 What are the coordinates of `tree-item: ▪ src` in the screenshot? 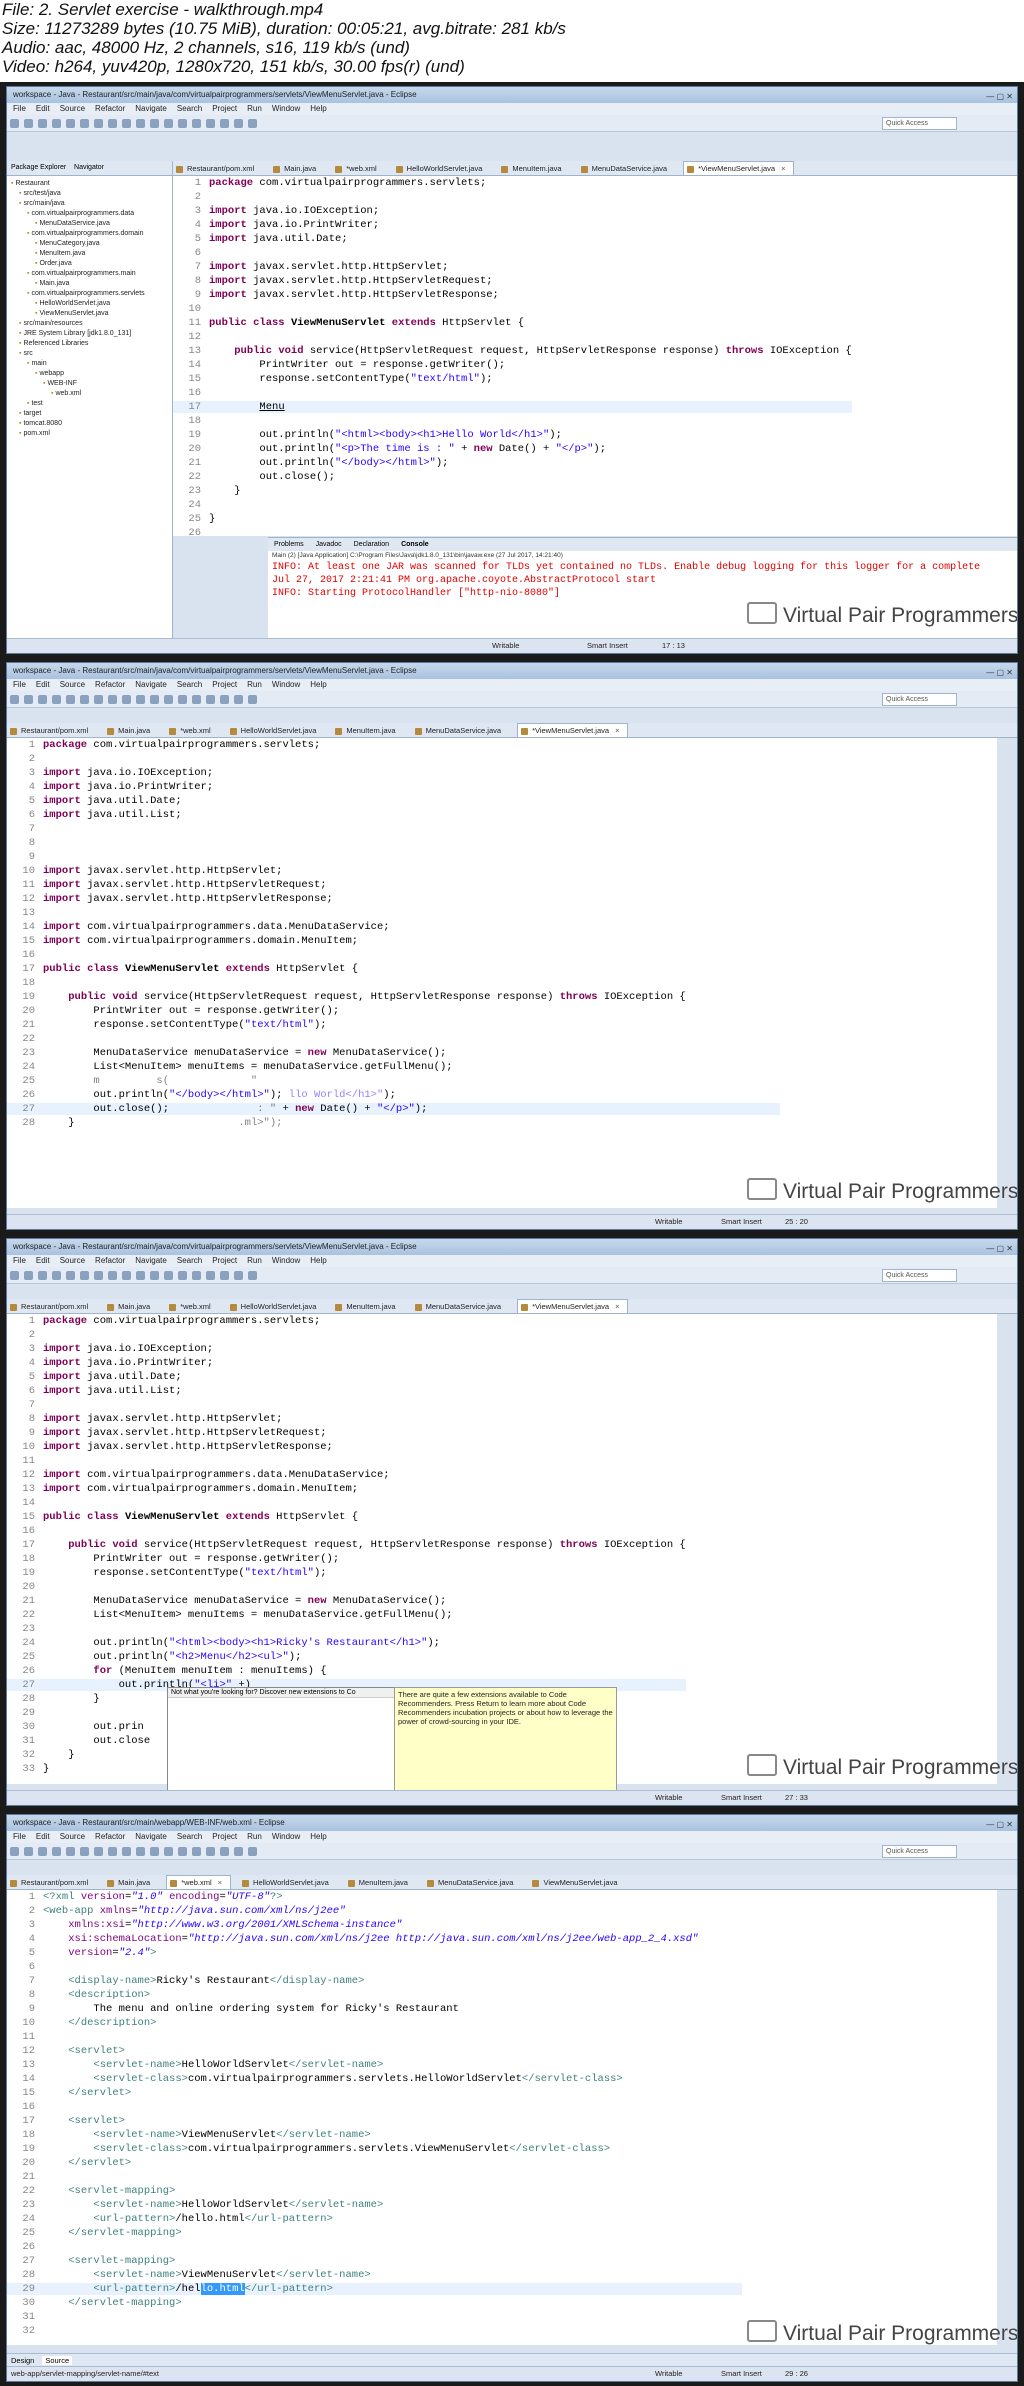 It's located at (91, 354).